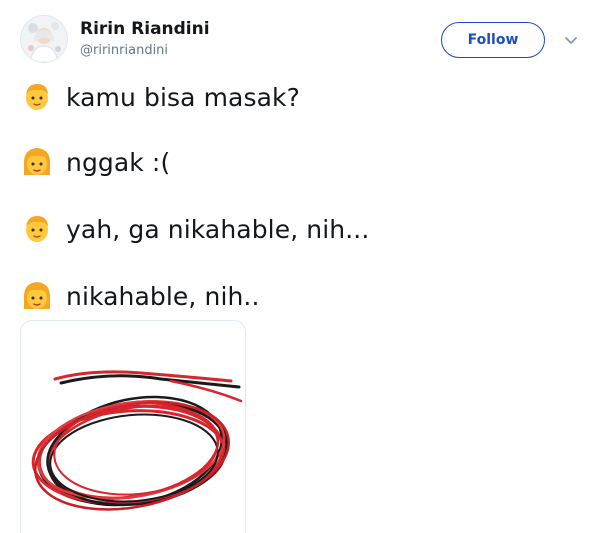 This screenshot has height=533, width=600. I want to click on dialogue-line-1: kamu bisa masak?, so click(160, 97).